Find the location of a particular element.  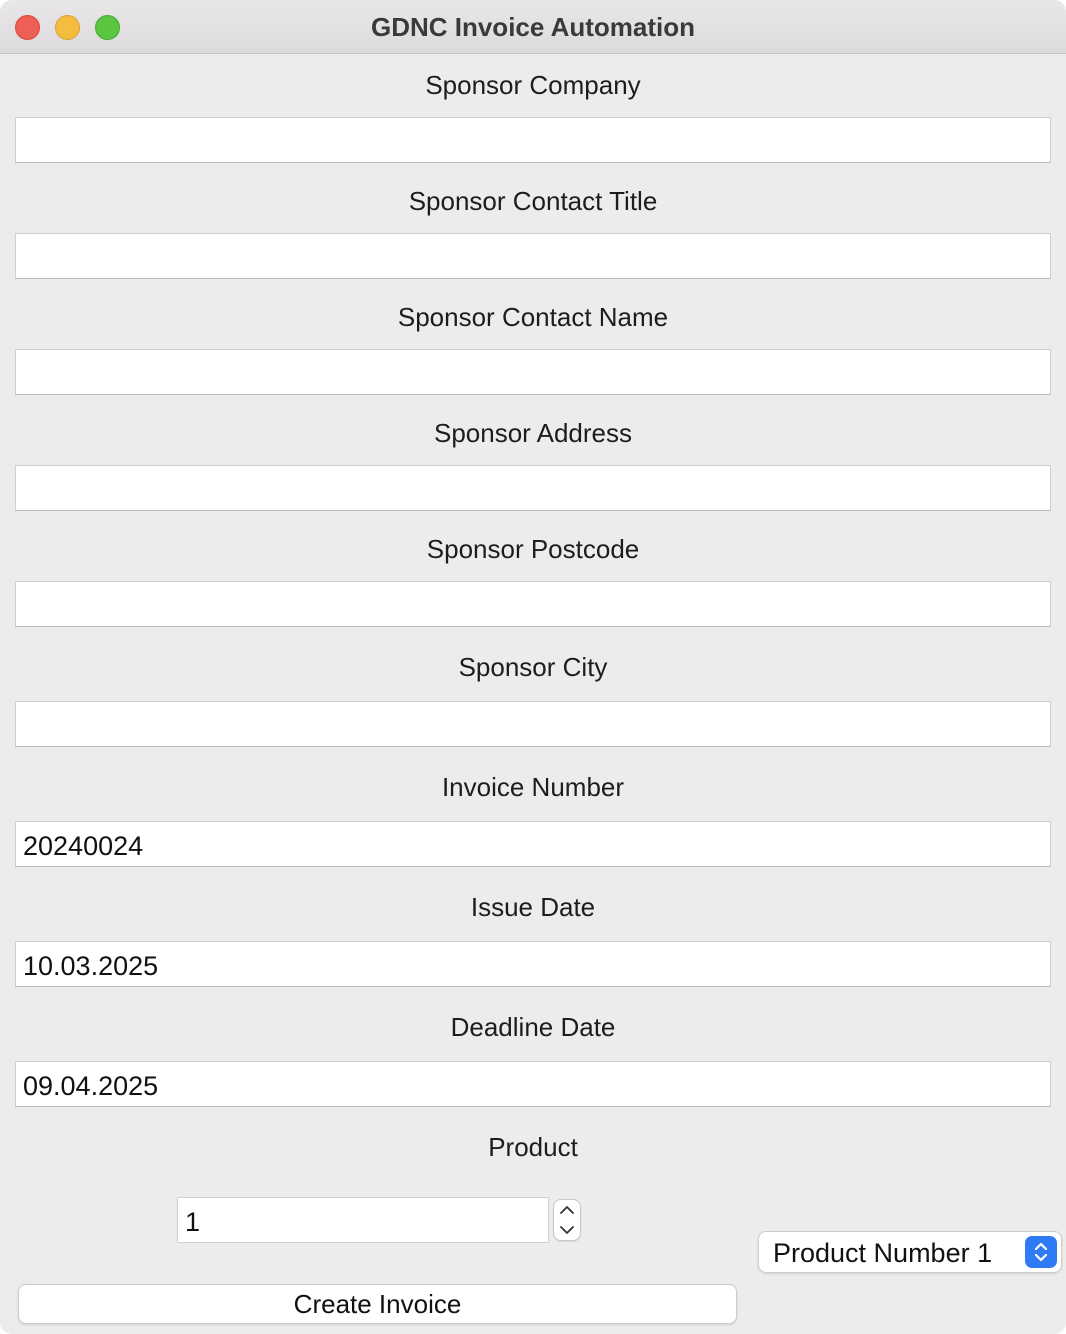

issue-date-input is located at coordinates (533, 964).